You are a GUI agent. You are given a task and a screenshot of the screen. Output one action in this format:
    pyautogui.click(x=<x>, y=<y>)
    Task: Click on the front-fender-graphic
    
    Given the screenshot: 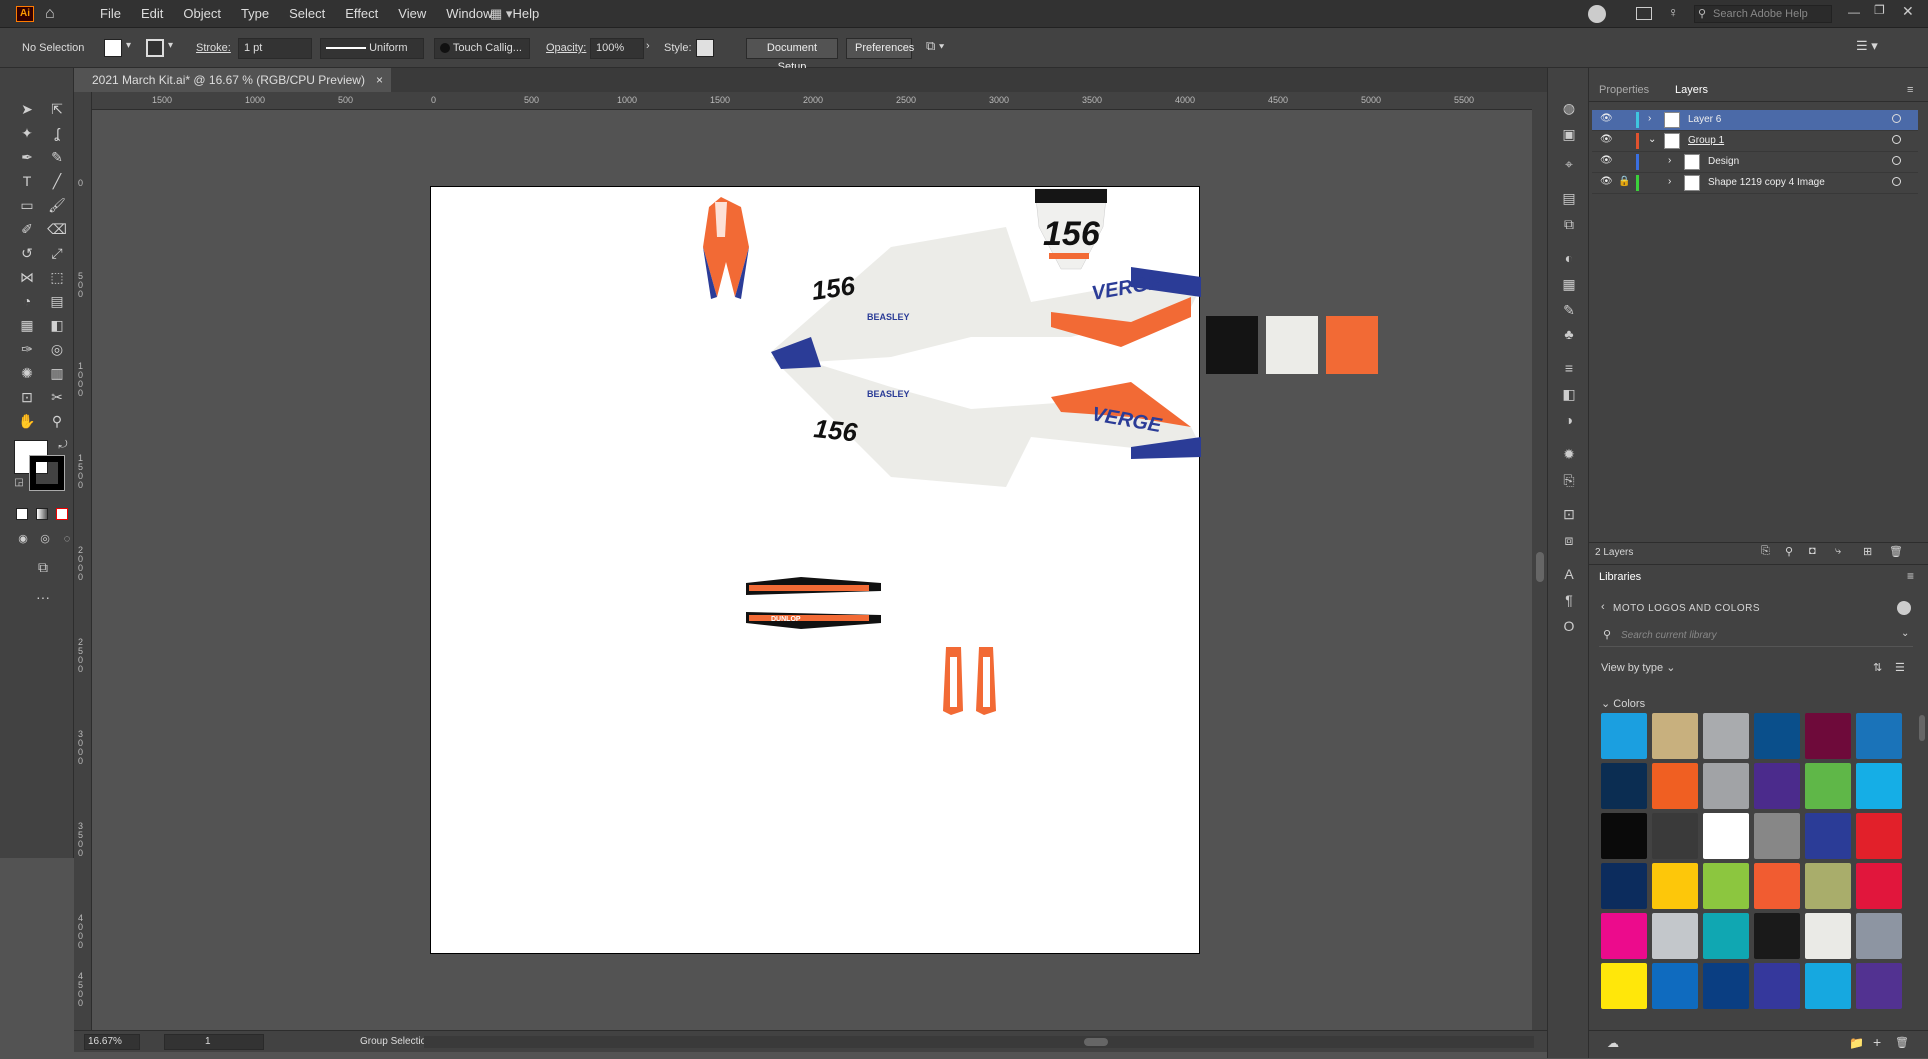 What is the action you would take?
    pyautogui.click(x=726, y=248)
    